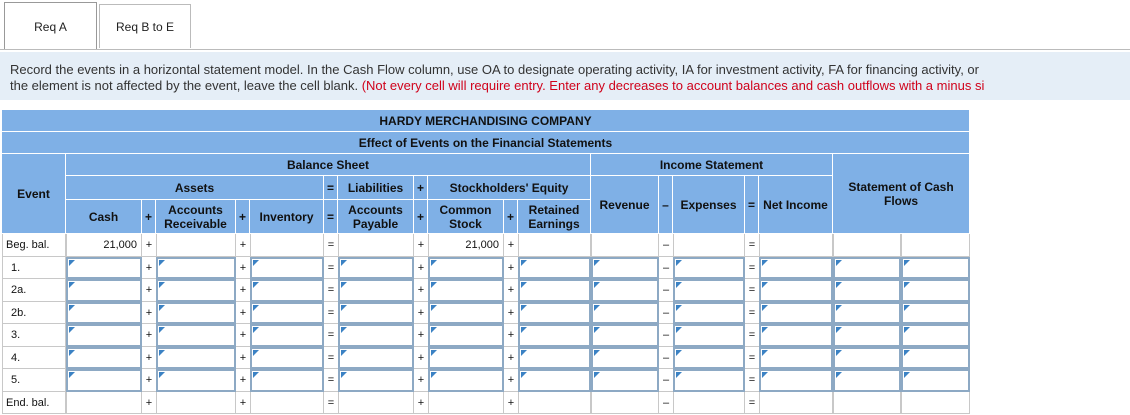 The width and height of the screenshot is (1130, 415). I want to click on equals-operator: =, so click(331, 217).